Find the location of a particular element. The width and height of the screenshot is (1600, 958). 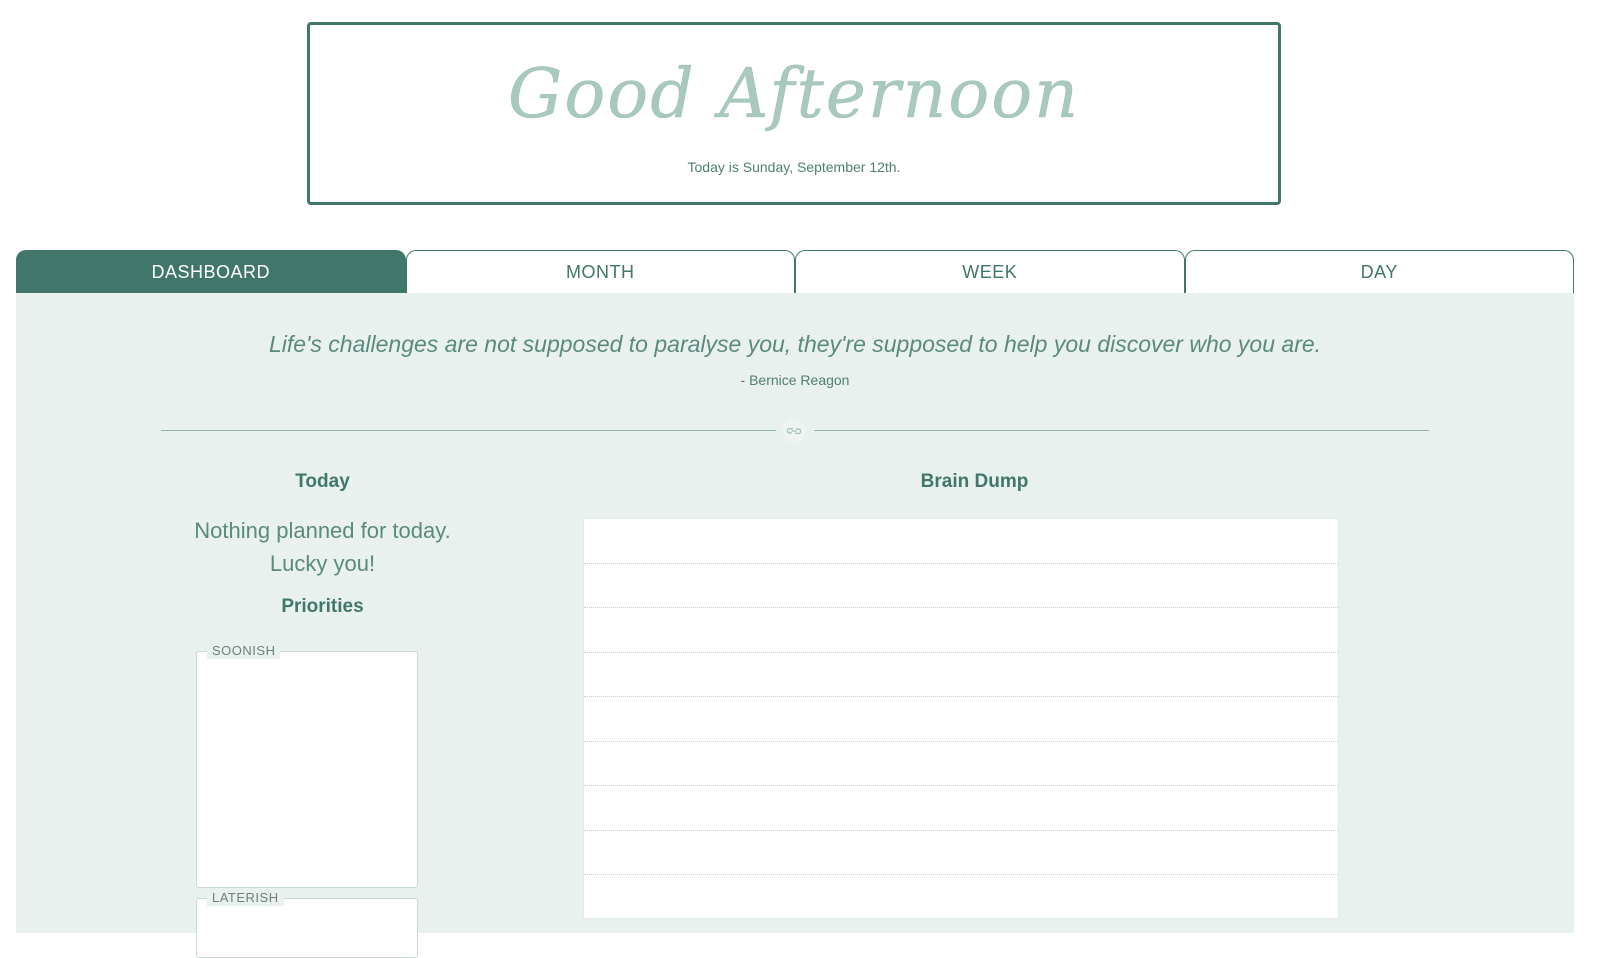

view-tabs: DASHBOARD MONTH WEEK DAY is located at coordinates (795, 272).